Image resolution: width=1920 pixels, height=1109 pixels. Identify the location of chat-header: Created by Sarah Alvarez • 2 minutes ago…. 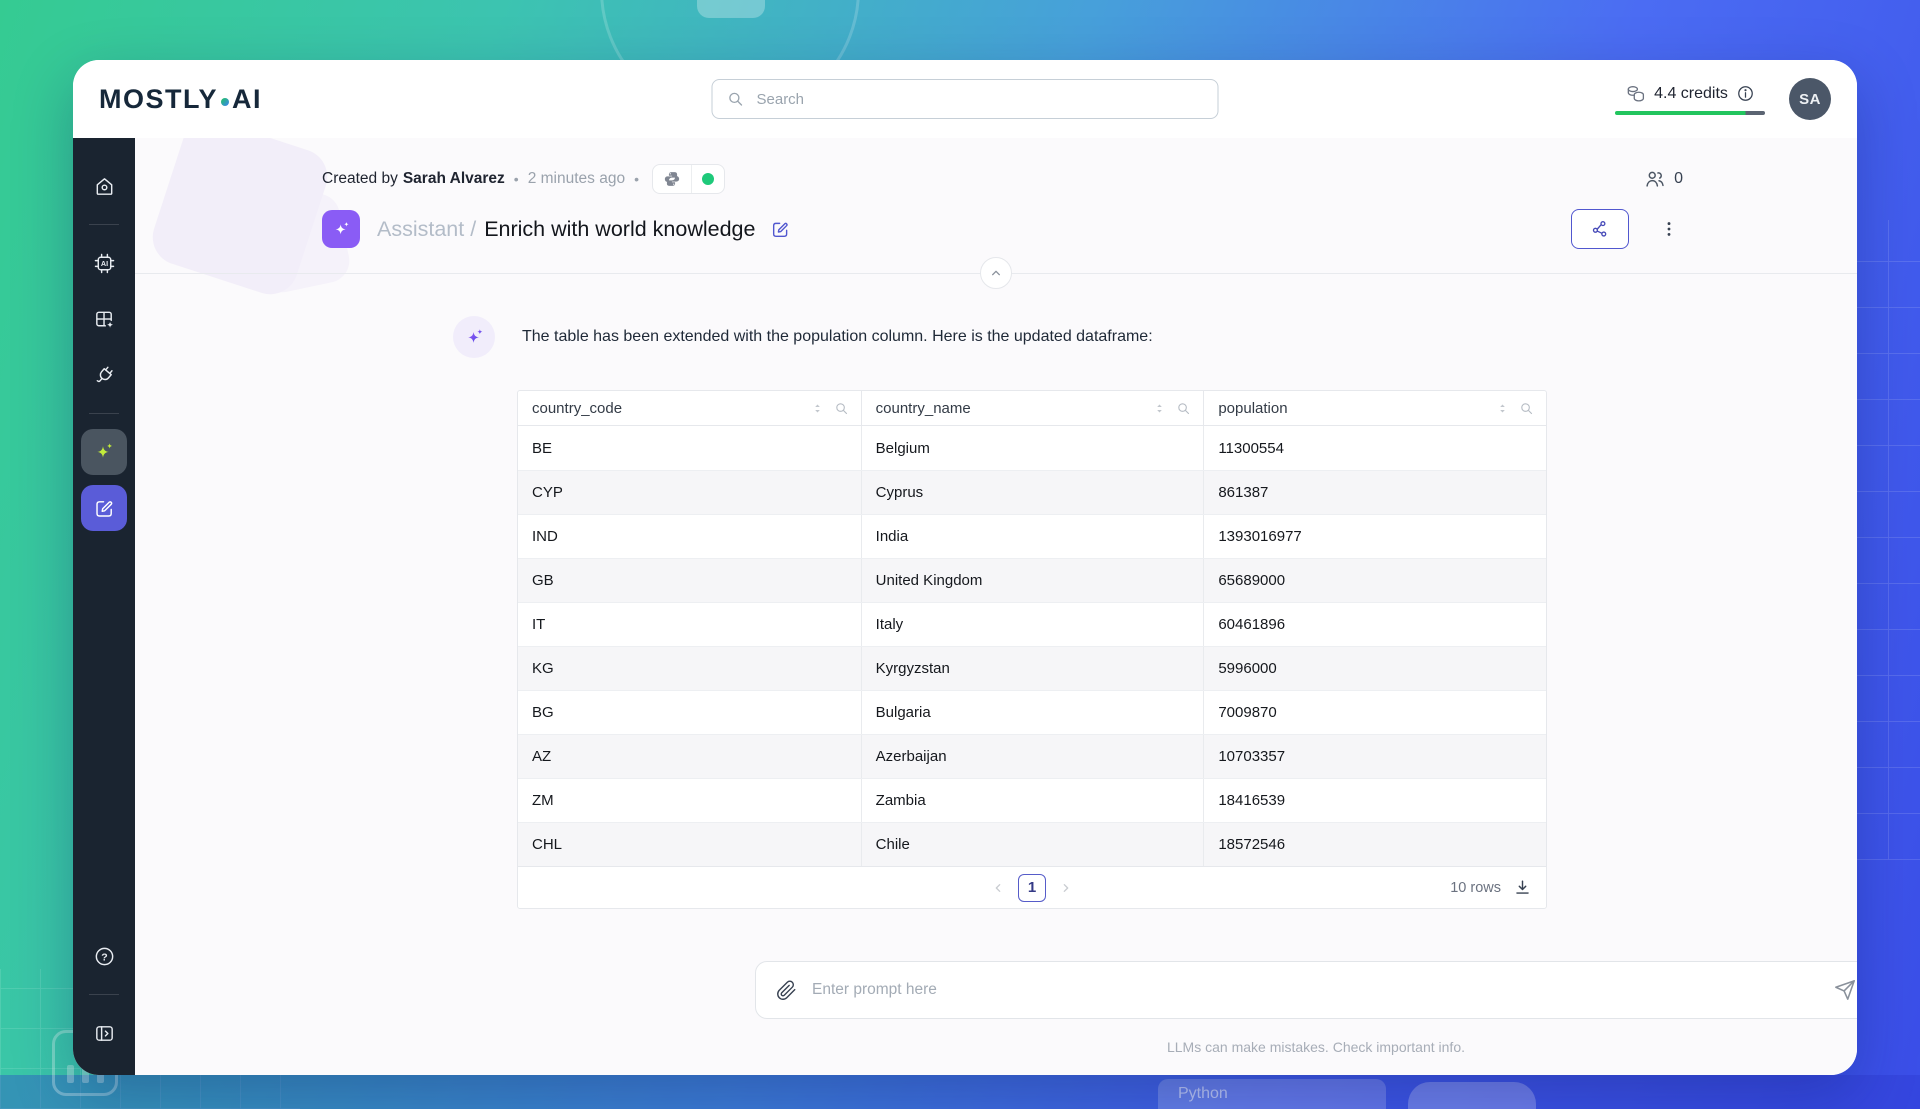
(996, 193).